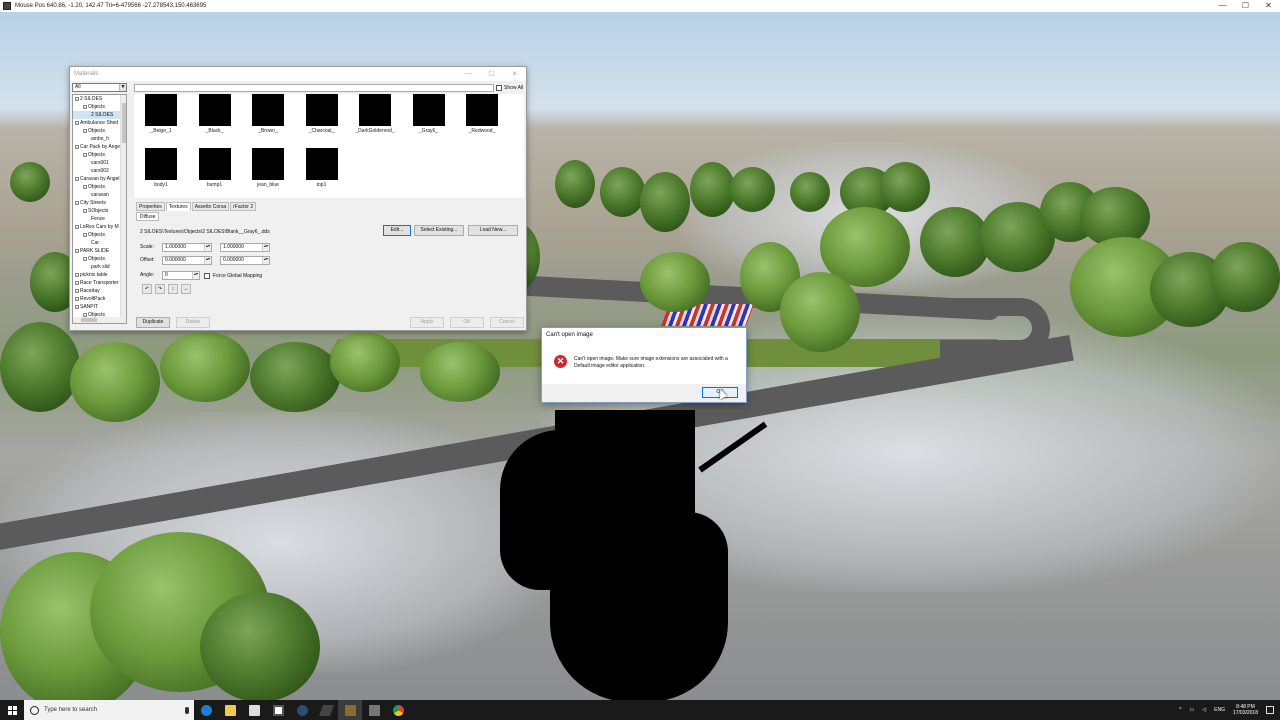 The height and width of the screenshot is (720, 1280). What do you see at coordinates (99, 195) in the screenshot?
I see `tree-item: caravan` at bounding box center [99, 195].